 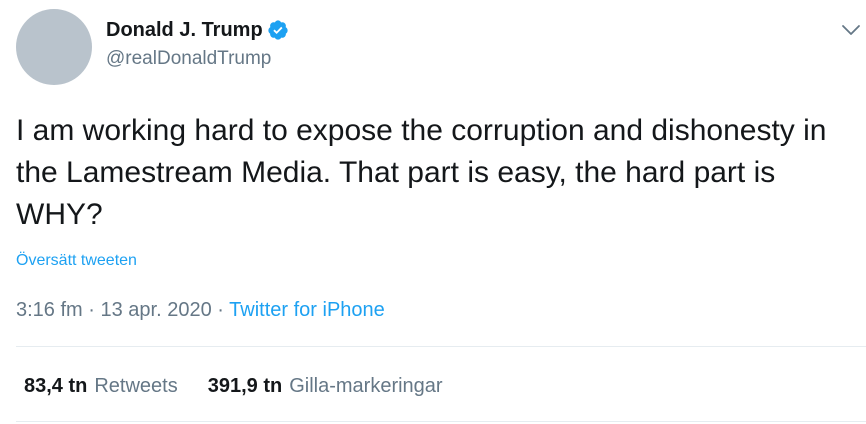 I want to click on name-row: Donald J. Trump, so click(x=197, y=30).